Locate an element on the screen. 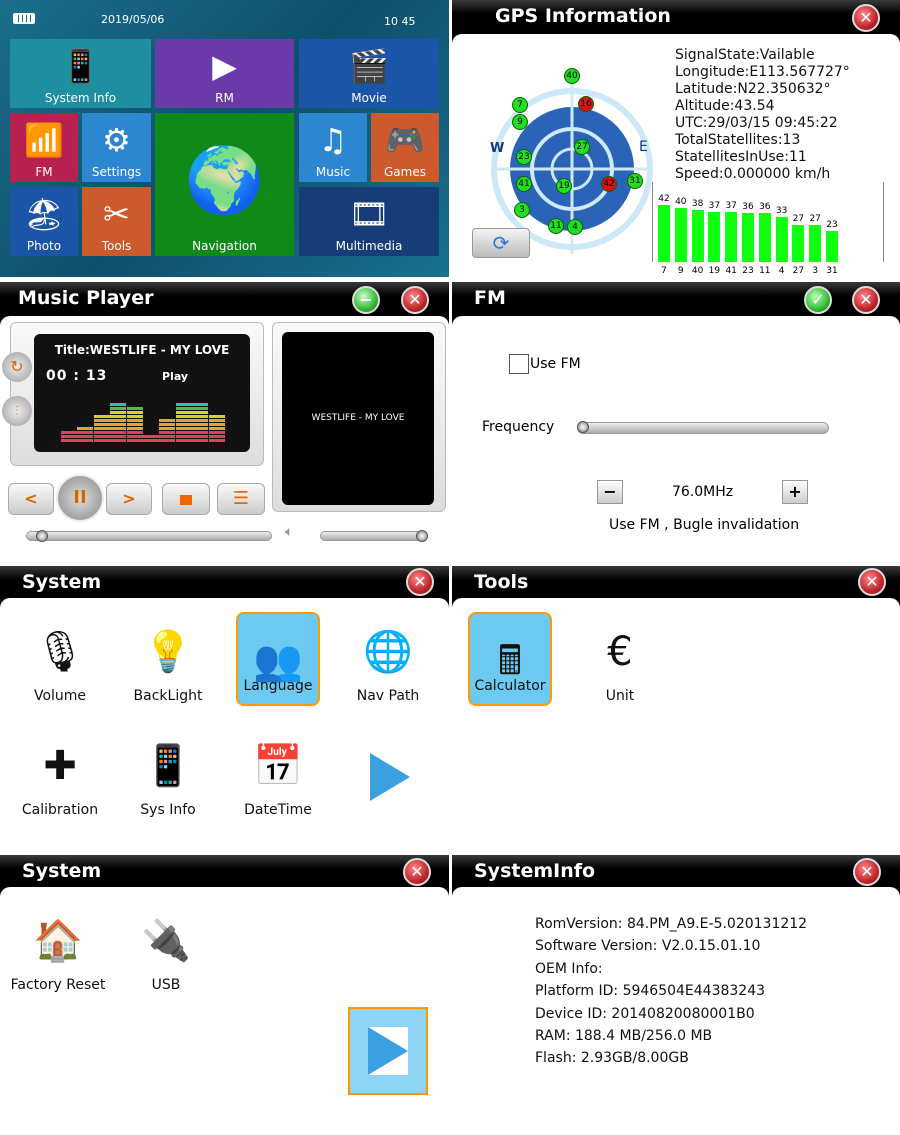  microphone-icon: 🎙 is located at coordinates (60, 652).